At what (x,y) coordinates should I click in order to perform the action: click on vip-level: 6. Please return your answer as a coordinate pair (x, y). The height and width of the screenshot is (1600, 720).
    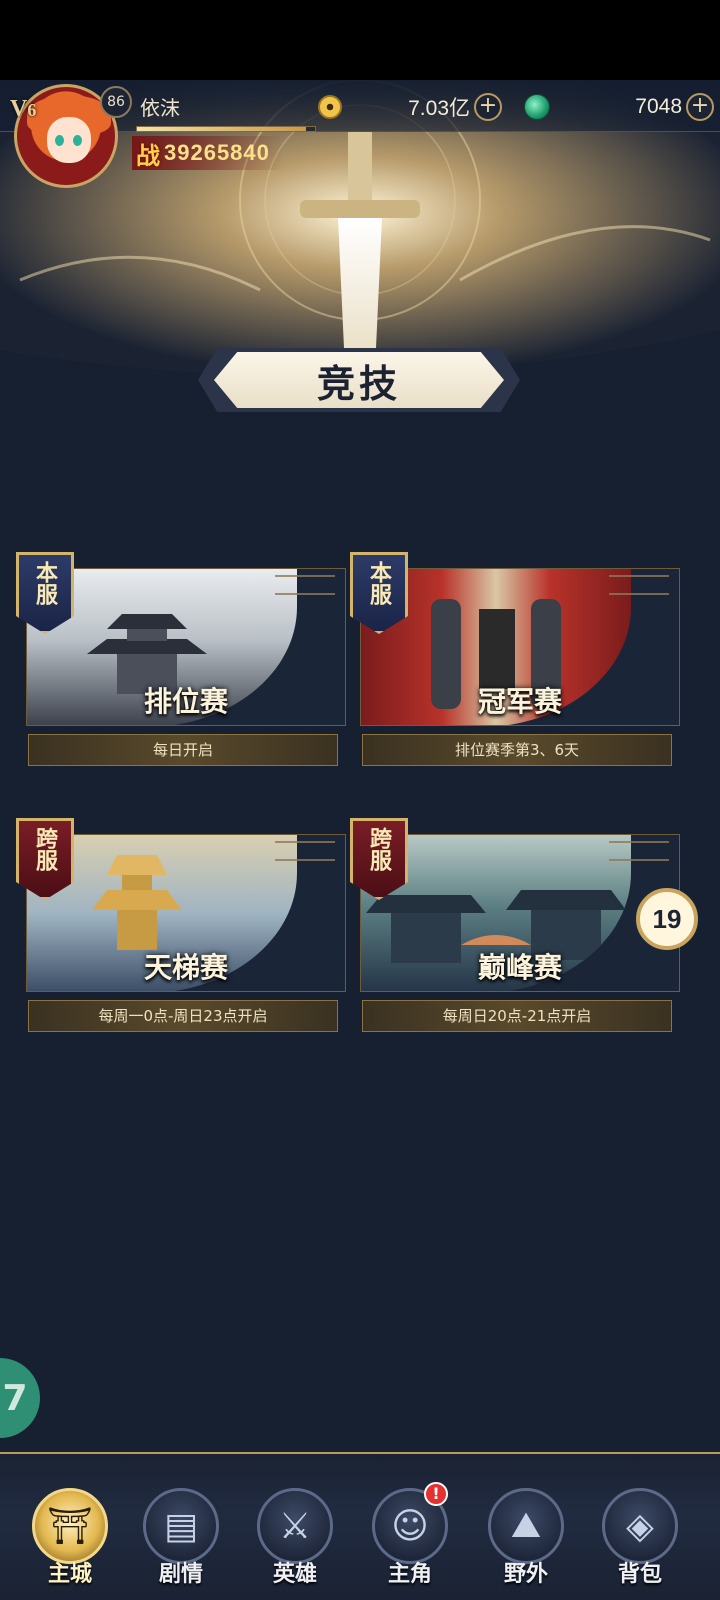
    Looking at the image, I should click on (32, 110).